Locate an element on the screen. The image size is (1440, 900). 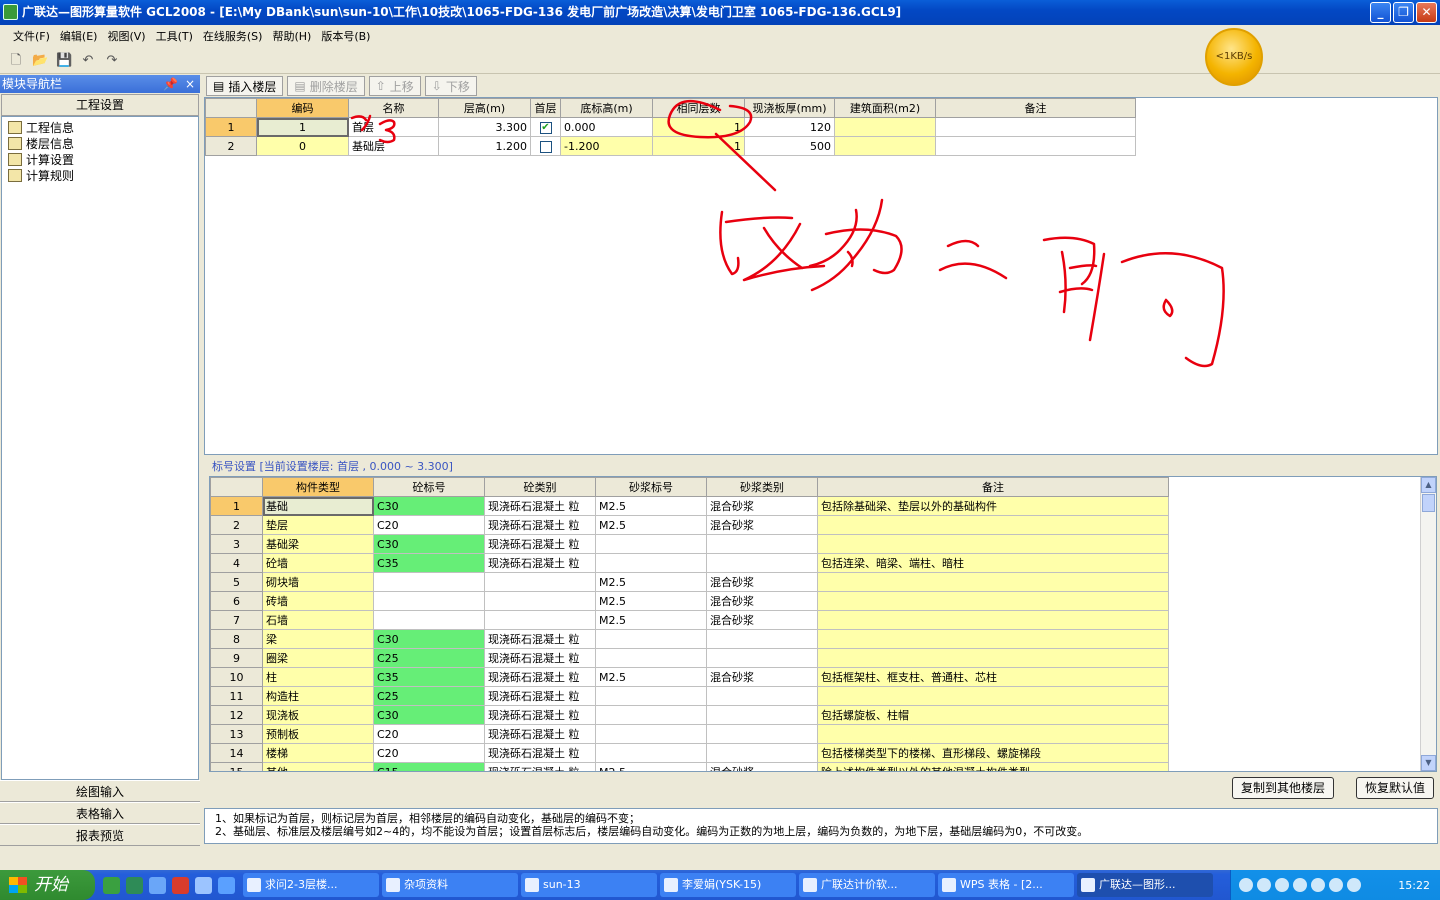
insert-floor-button: ▤ 插入楼层 is located at coordinates (245, 86).